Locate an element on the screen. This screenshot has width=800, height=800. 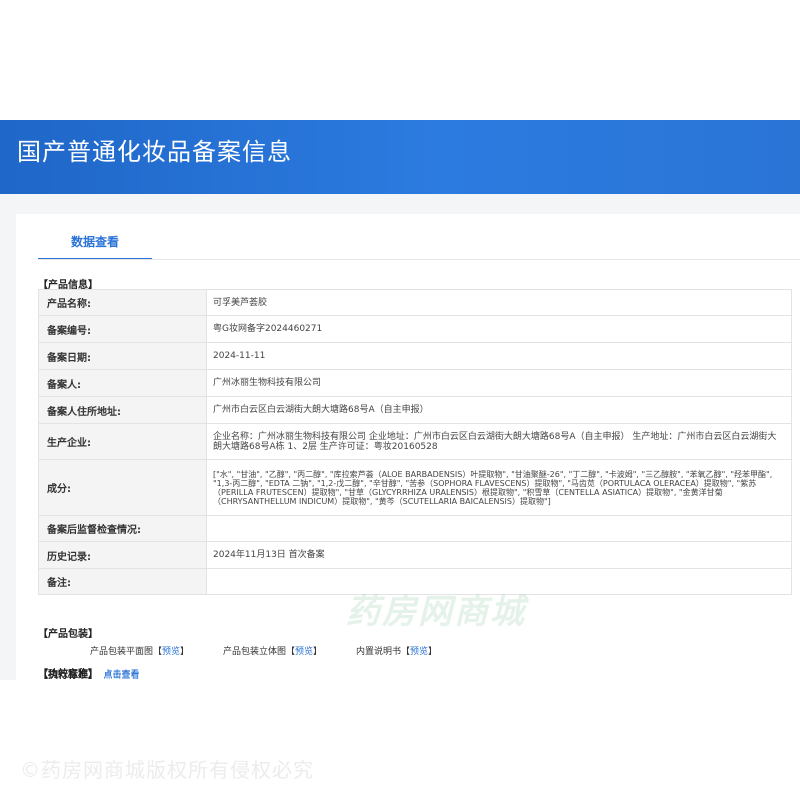
efficacy-section: 【功效宣称】 点击查看 is located at coordinates (89, 672).